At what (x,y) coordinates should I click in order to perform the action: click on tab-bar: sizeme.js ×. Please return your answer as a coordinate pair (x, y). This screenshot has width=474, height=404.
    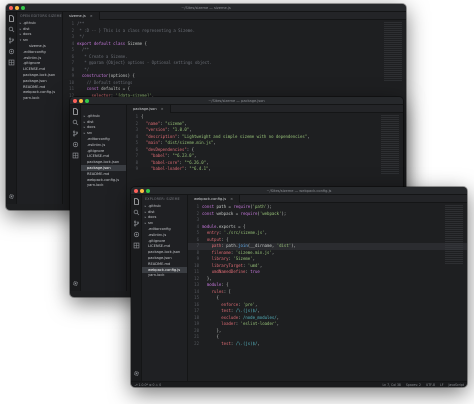
    Looking at the image, I should click on (234, 16).